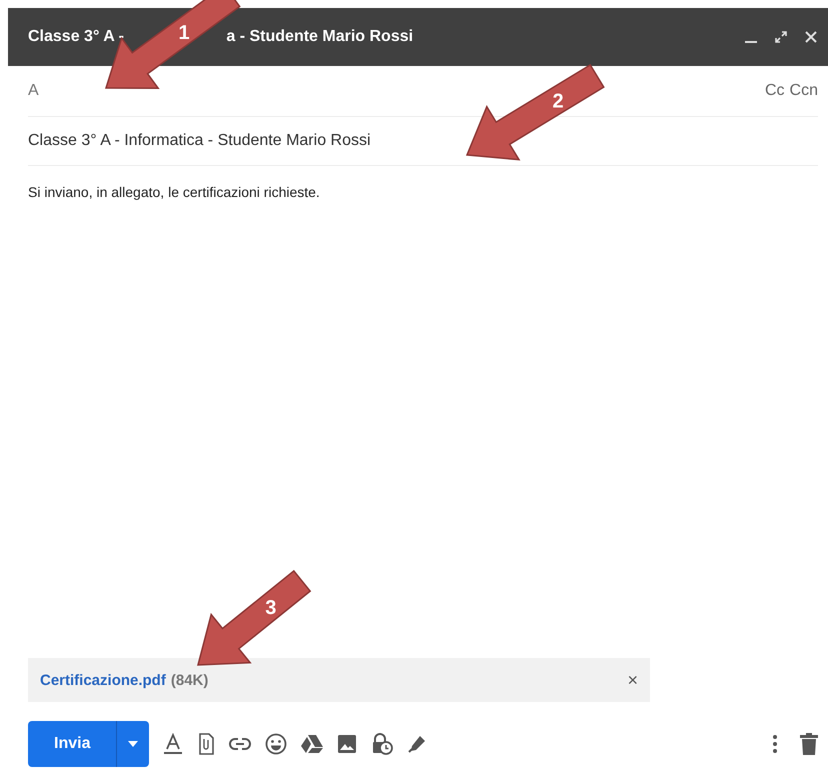  I want to click on caret-icon, so click(133, 744).